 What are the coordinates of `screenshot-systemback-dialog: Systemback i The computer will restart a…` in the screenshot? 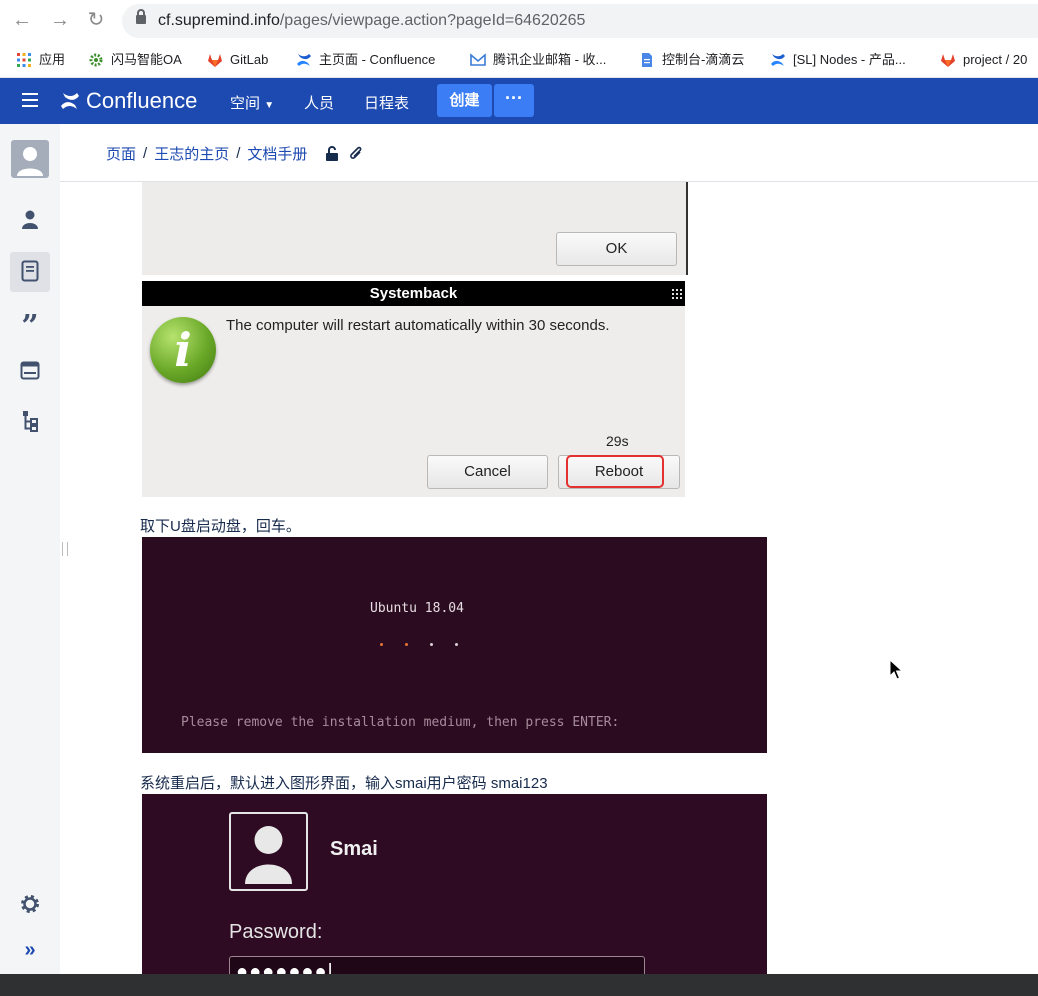 It's located at (413, 389).